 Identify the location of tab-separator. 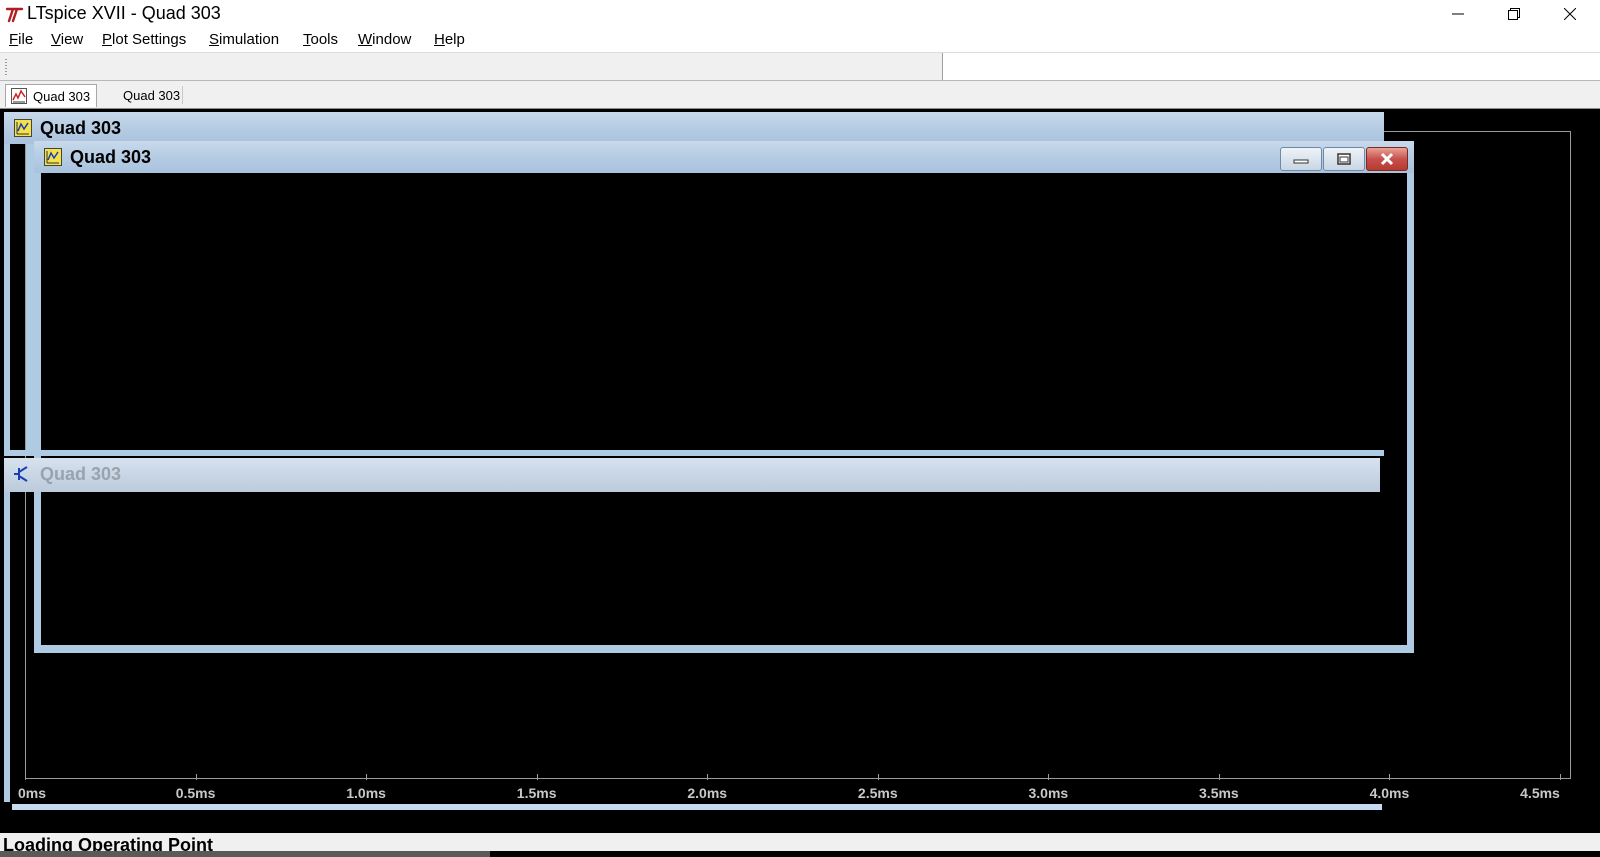
(182, 95).